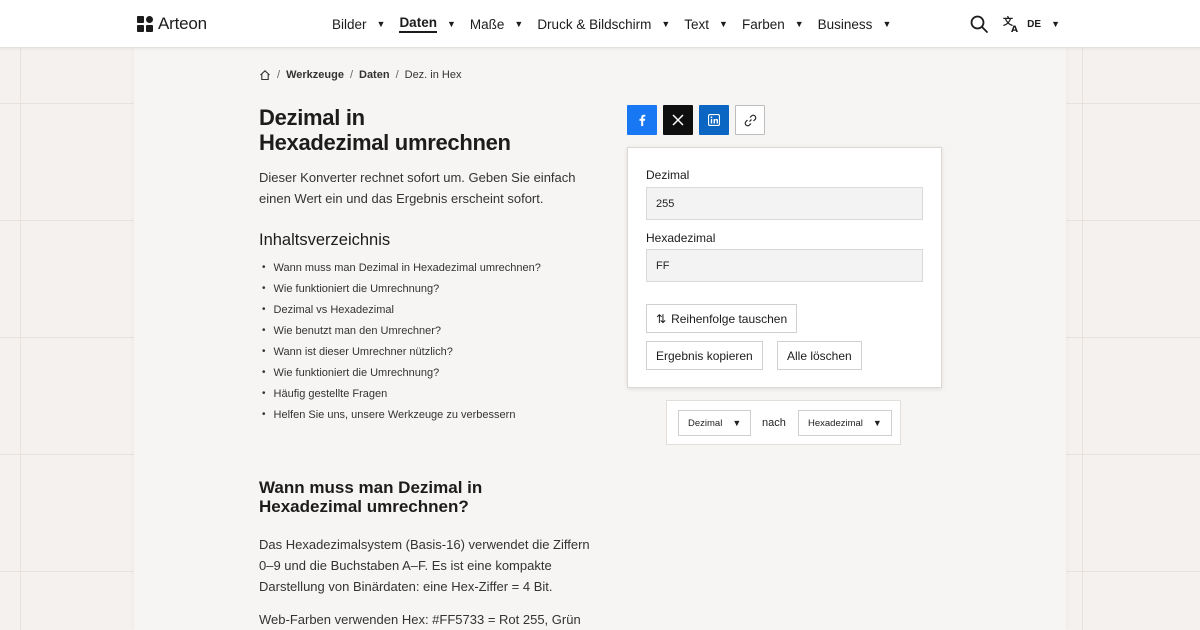  I want to click on language-selector: 文 A DE ▼, so click(1031, 24).